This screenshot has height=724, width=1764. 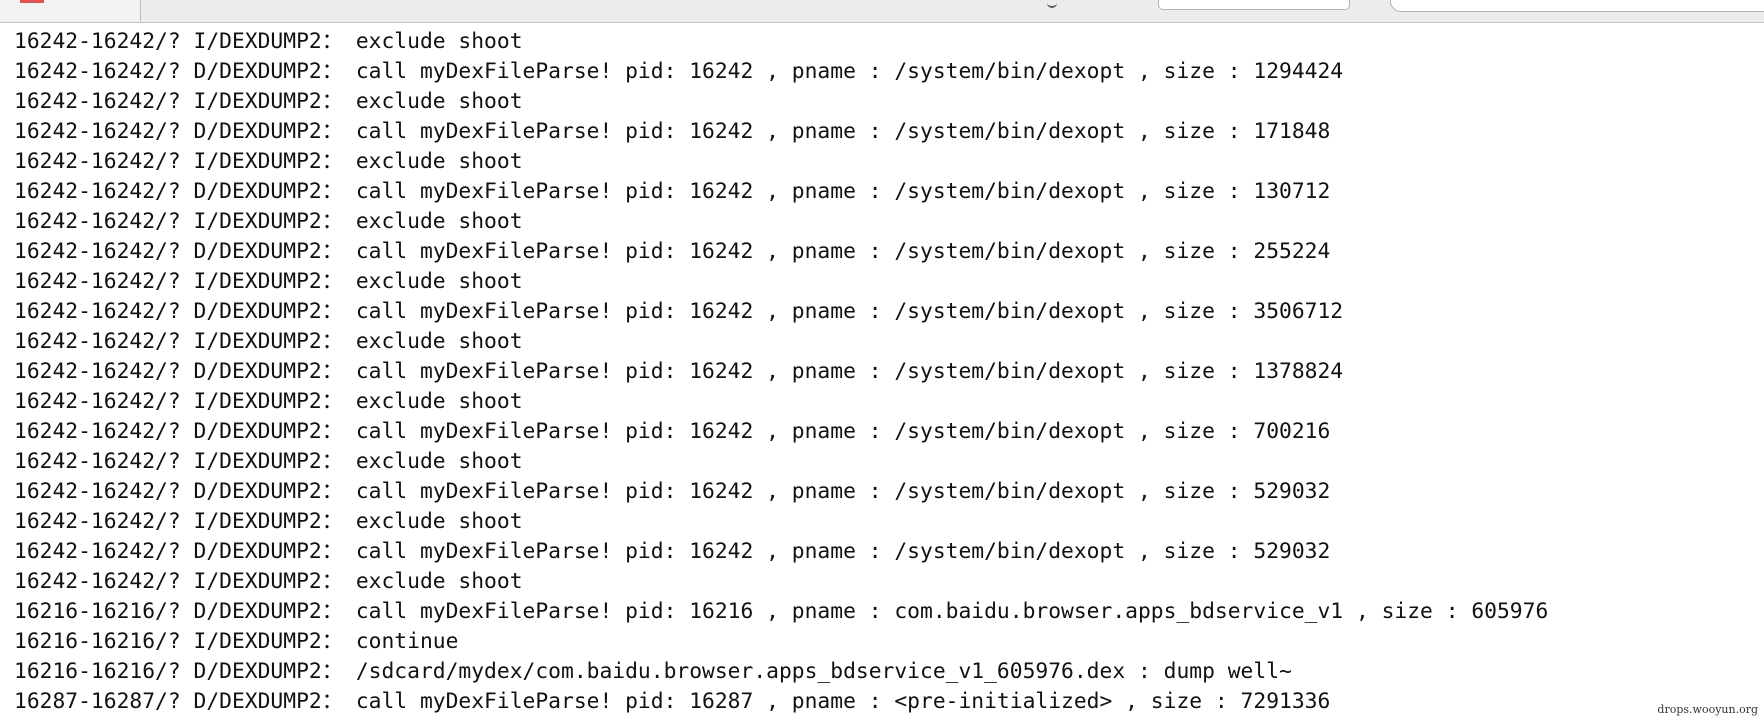 I want to click on filter-dropdown, so click(x=1254, y=5).